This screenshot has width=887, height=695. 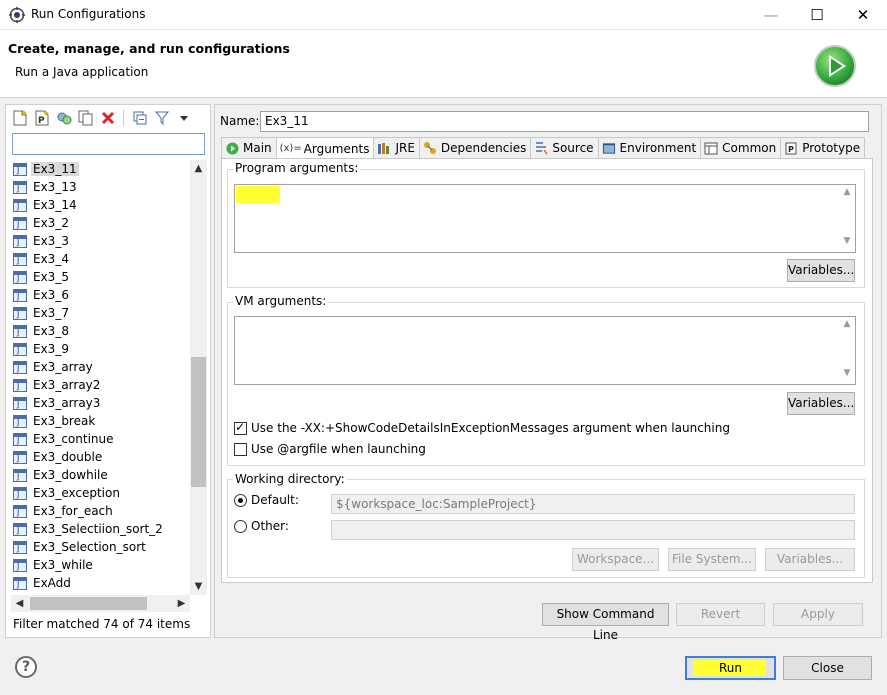 What do you see at coordinates (817, 15) in the screenshot?
I see `maximize-button: ☐` at bounding box center [817, 15].